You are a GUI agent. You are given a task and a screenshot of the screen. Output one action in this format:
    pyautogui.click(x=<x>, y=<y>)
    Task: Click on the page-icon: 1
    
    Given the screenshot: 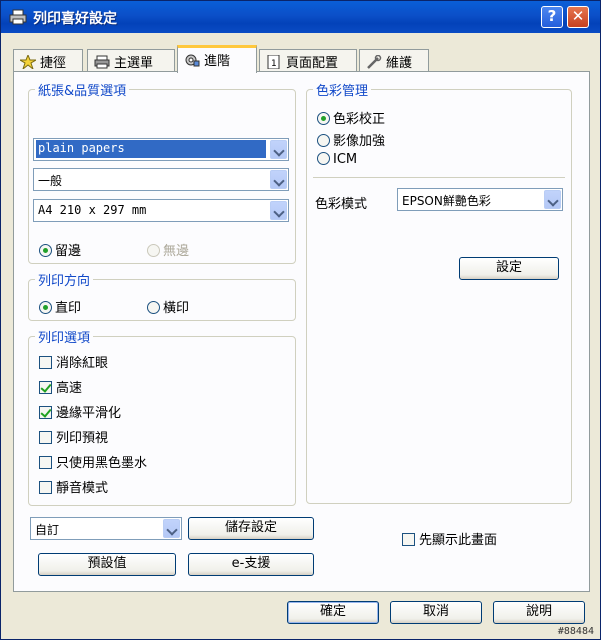 What is the action you would take?
    pyautogui.click(x=273, y=62)
    